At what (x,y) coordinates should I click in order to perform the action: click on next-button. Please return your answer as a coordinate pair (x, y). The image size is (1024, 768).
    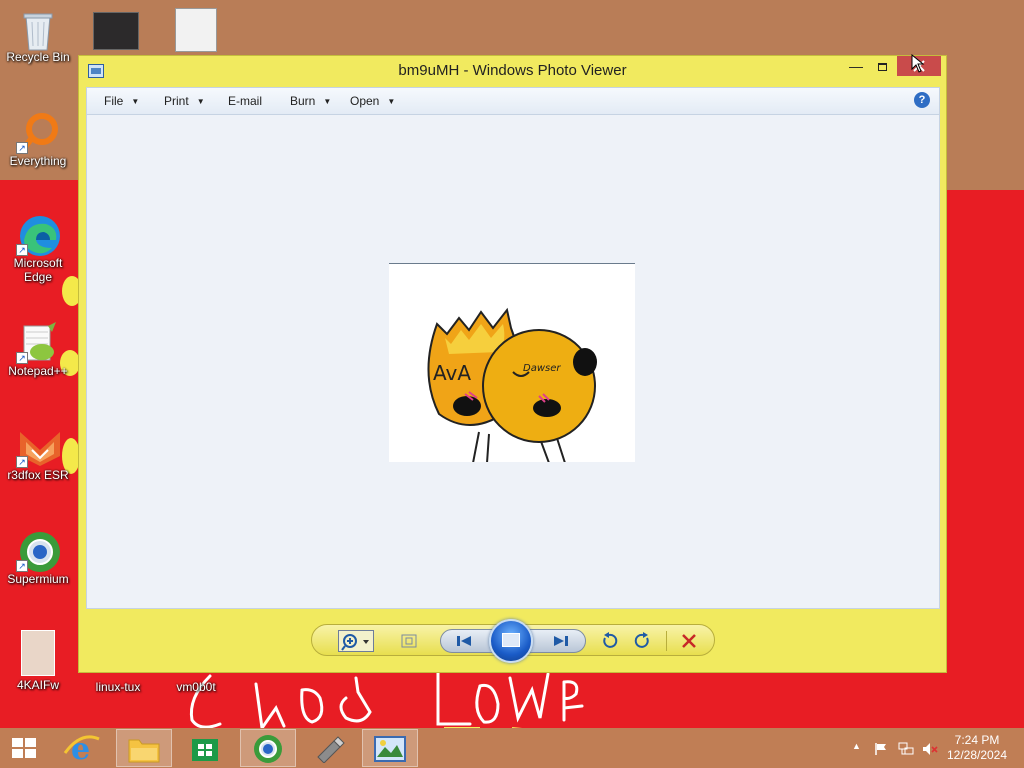
    Looking at the image, I should click on (561, 641).